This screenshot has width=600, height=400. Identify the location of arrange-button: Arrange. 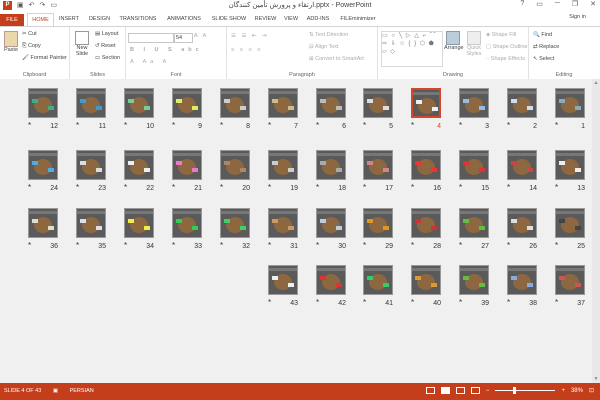
(454, 41).